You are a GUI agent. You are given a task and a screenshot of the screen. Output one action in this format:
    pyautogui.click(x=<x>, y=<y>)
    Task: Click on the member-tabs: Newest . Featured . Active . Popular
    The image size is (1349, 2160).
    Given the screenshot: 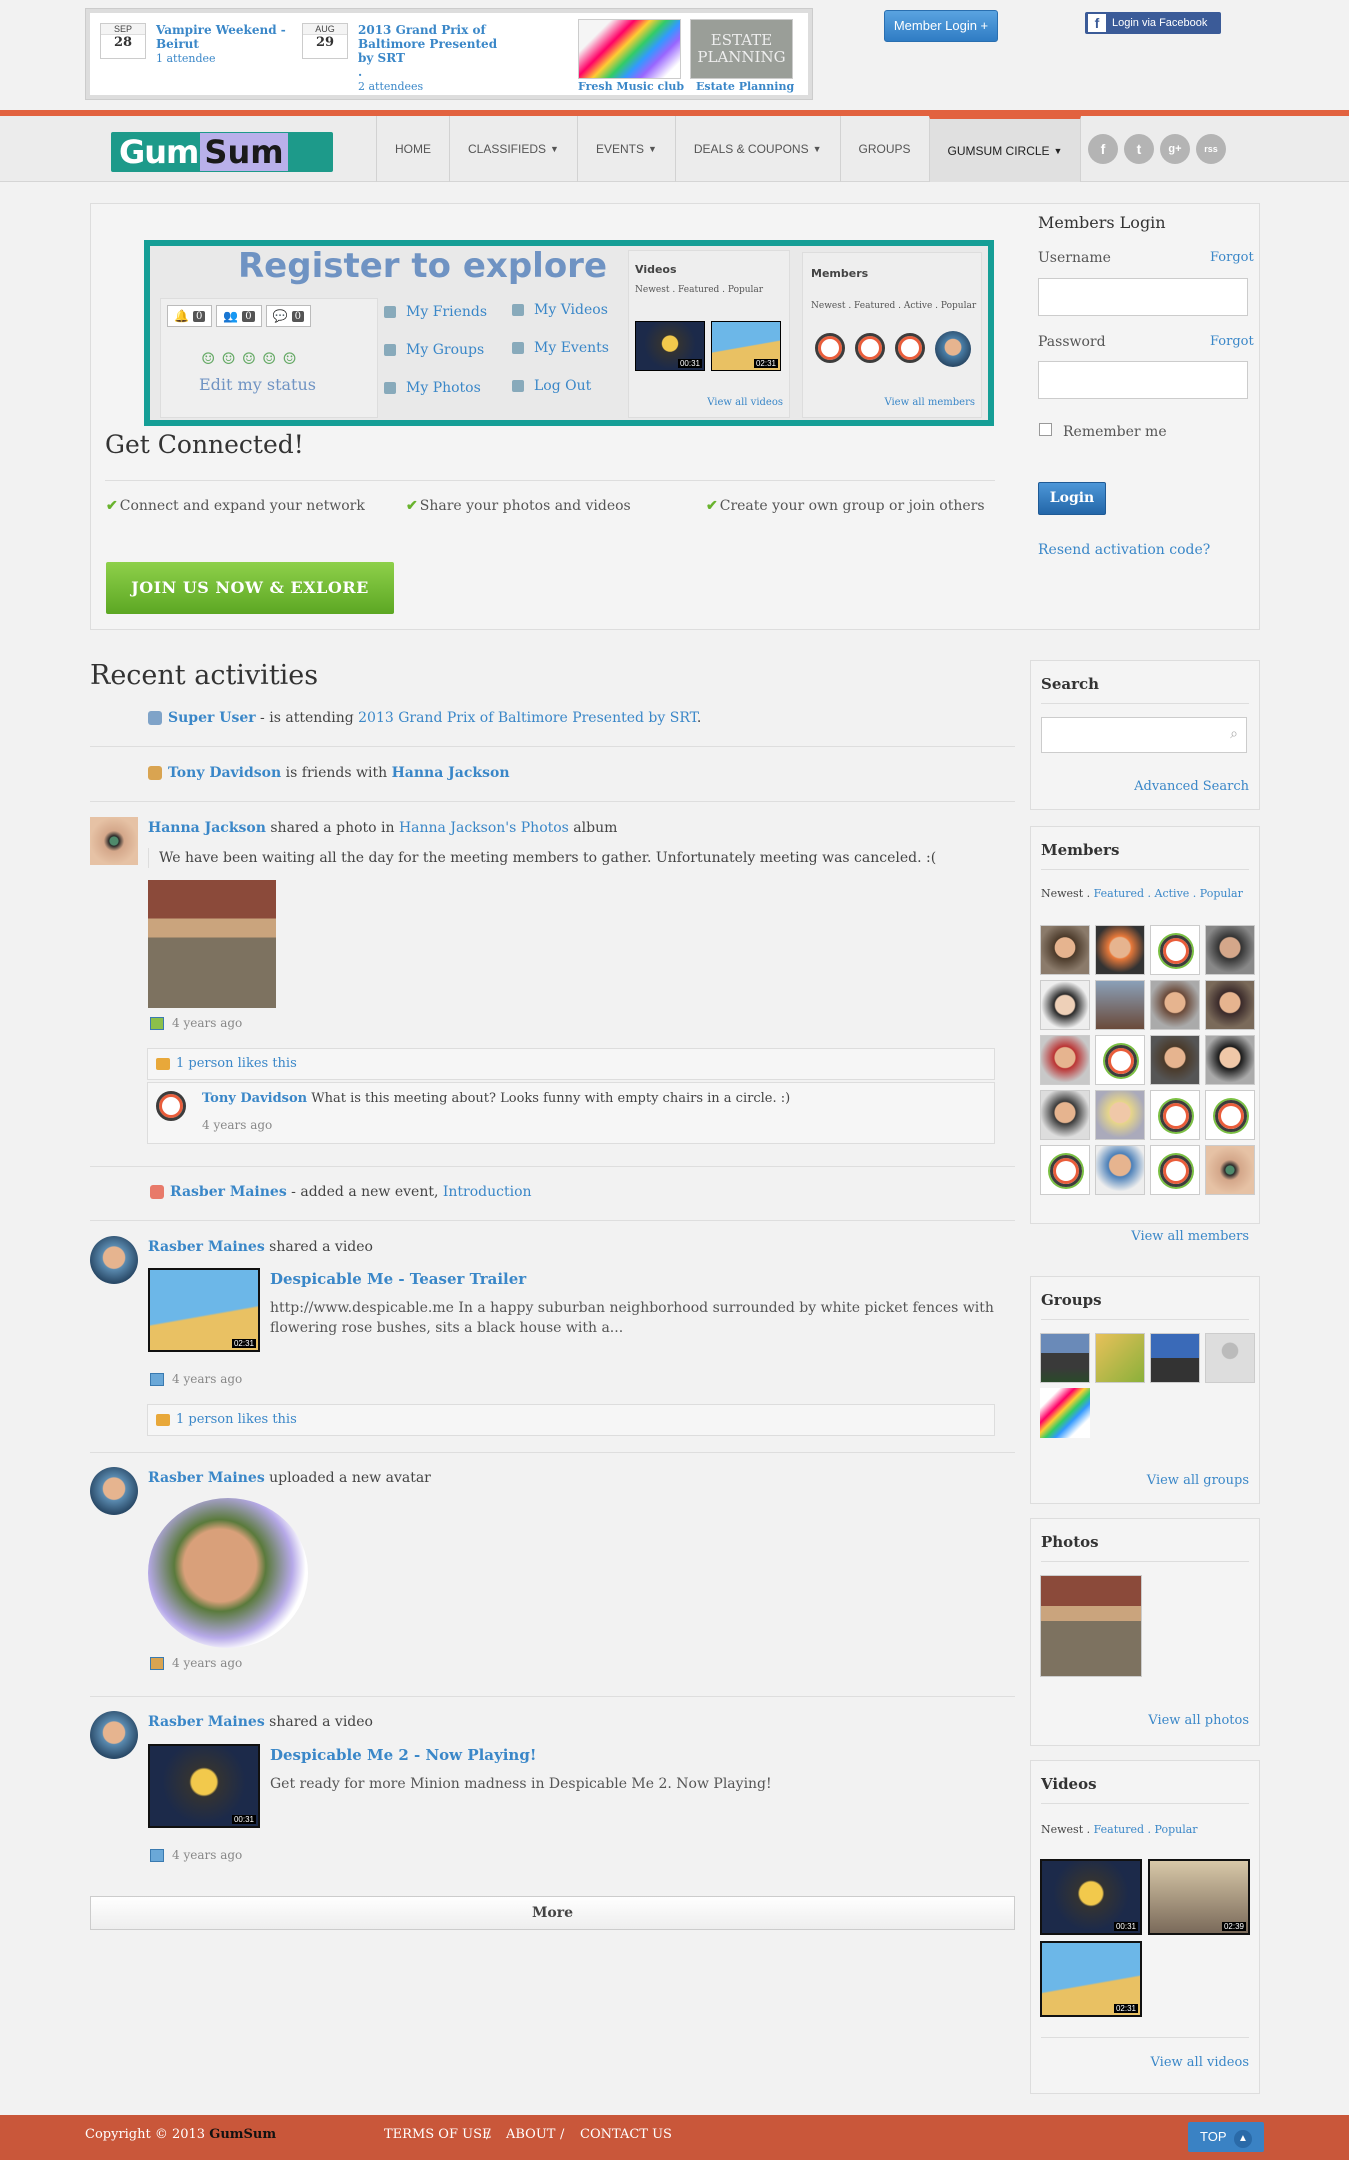 What is the action you would take?
    pyautogui.click(x=1142, y=893)
    